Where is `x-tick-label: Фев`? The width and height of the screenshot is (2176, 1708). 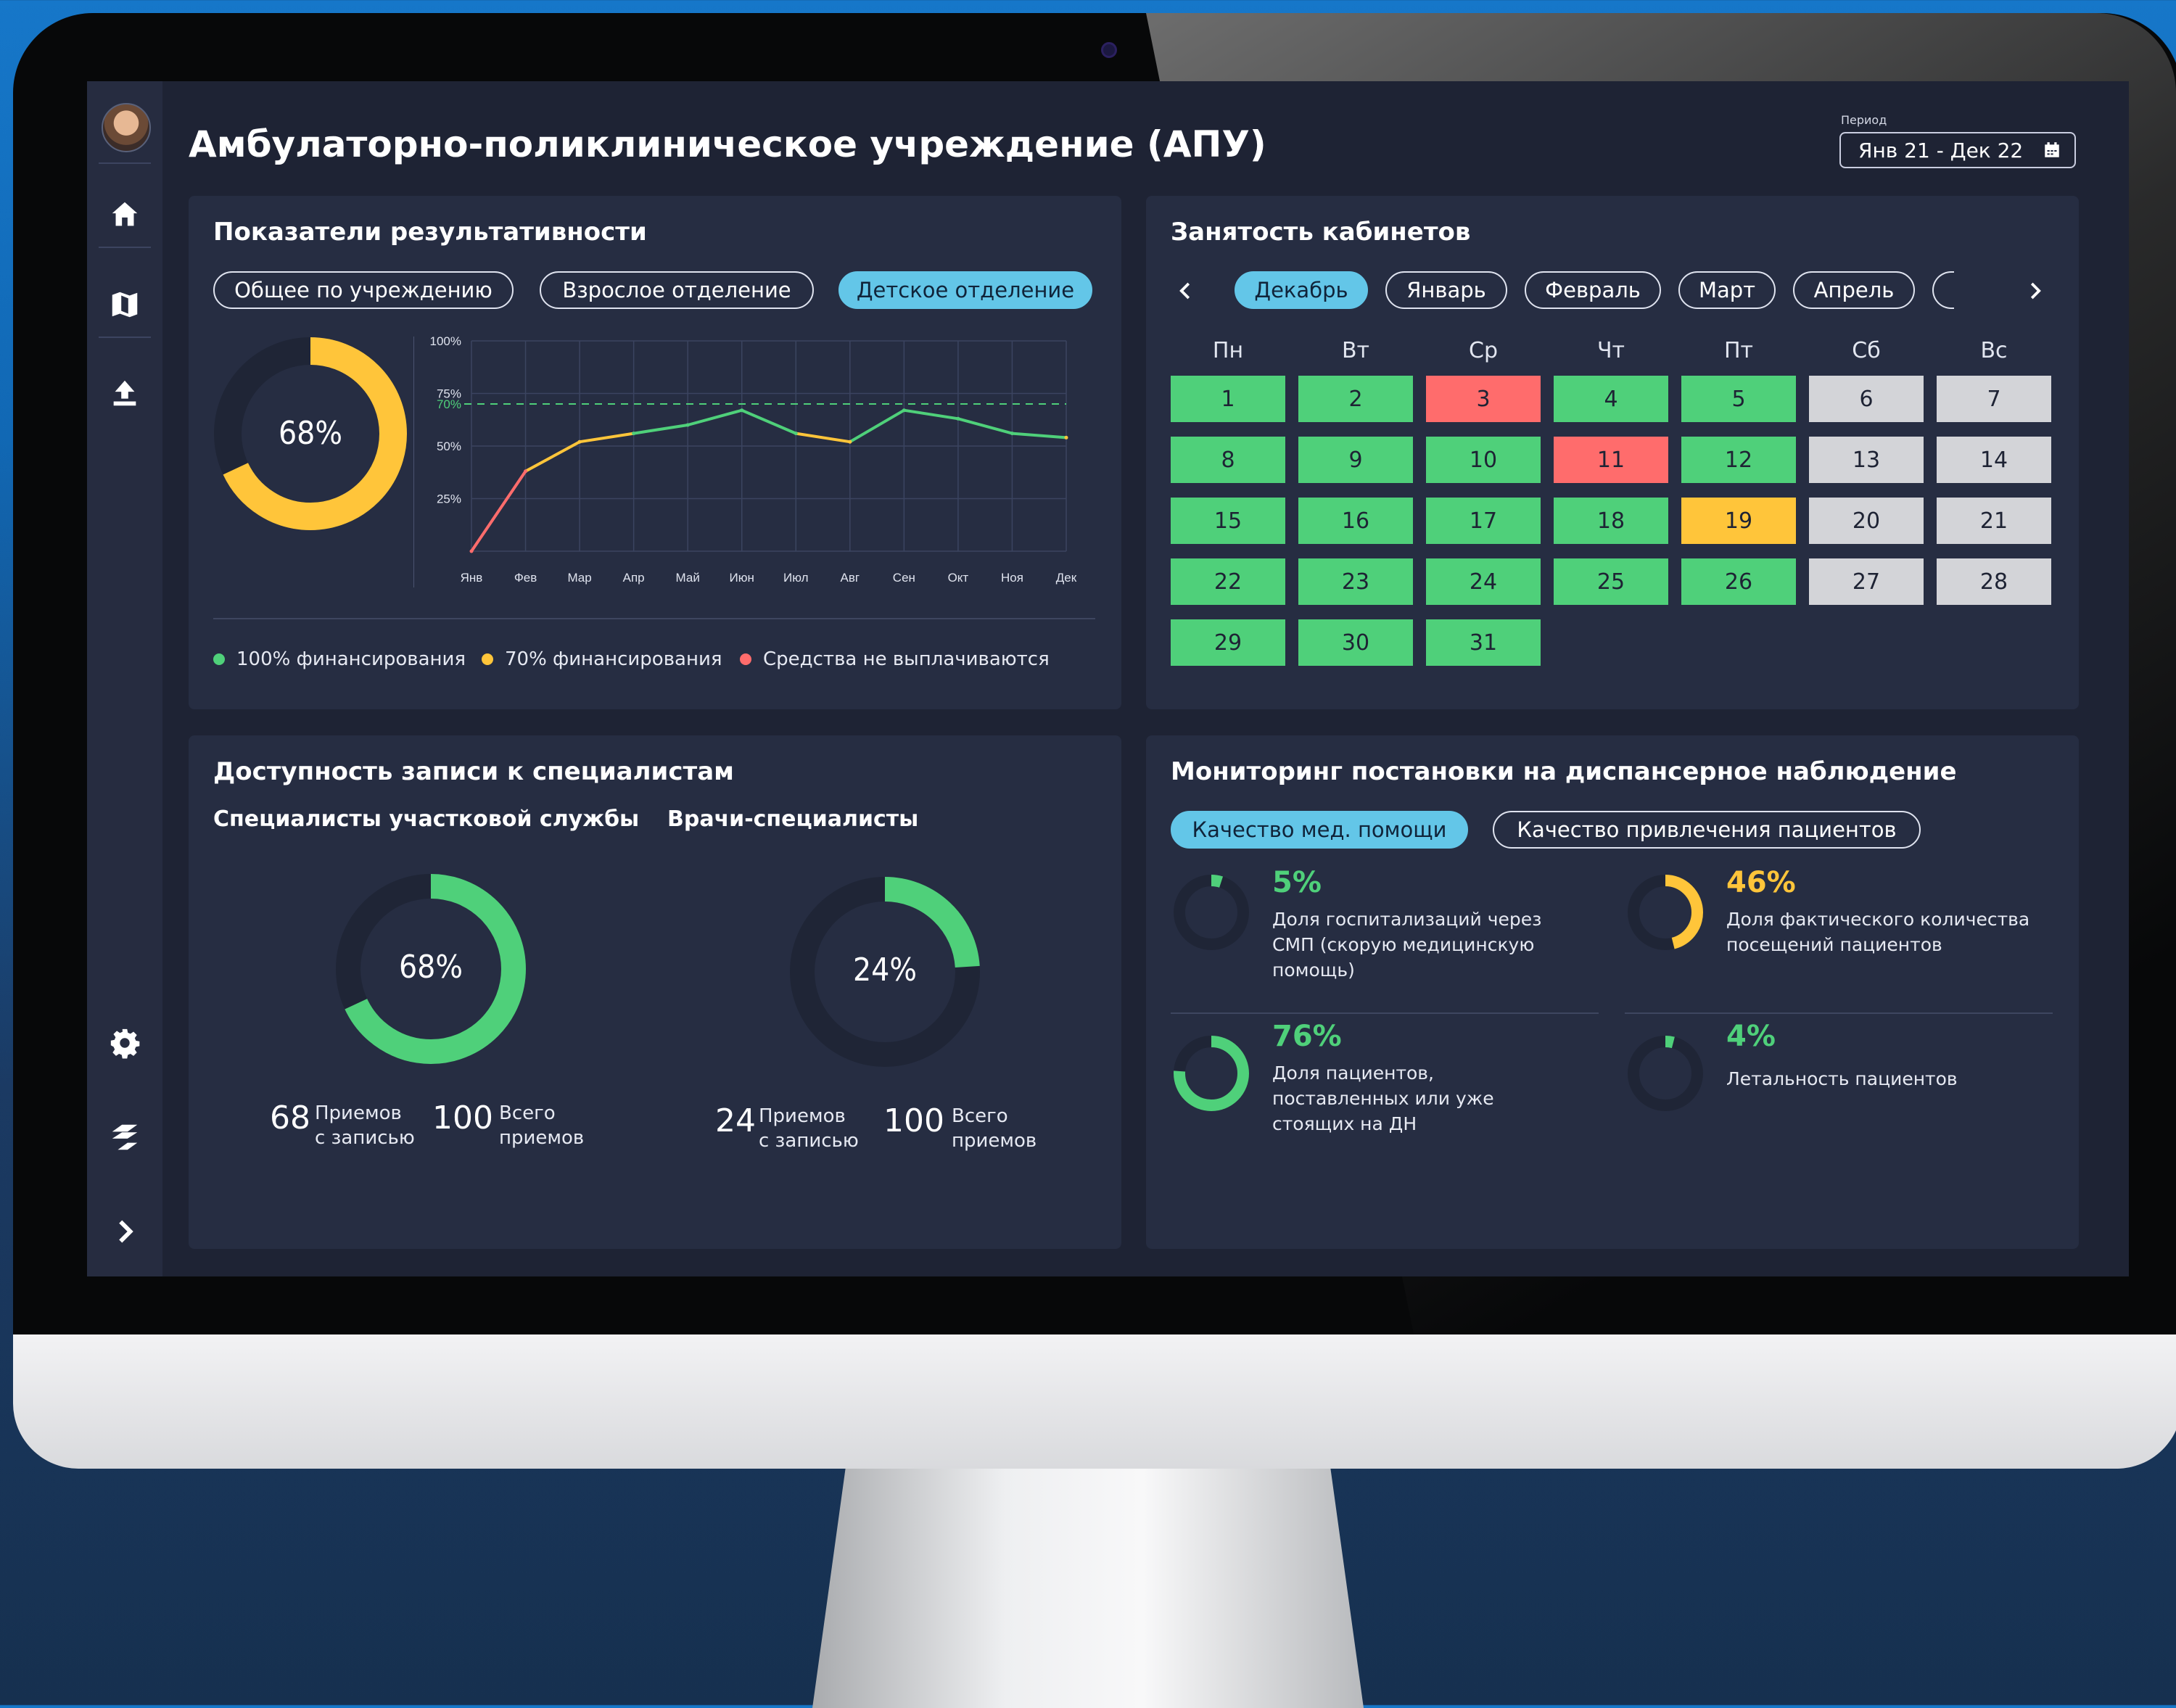
x-tick-label: Фев is located at coordinates (526, 578).